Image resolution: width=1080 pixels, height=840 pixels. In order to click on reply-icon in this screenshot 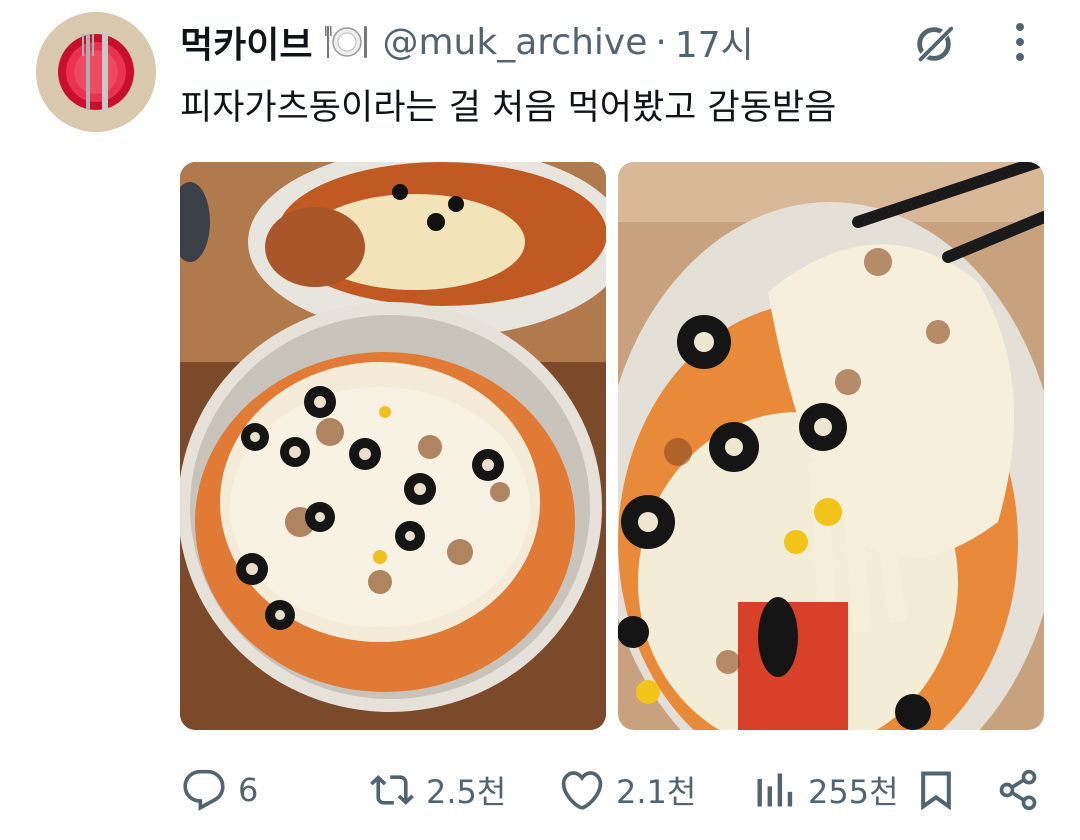, I will do `click(204, 790)`.